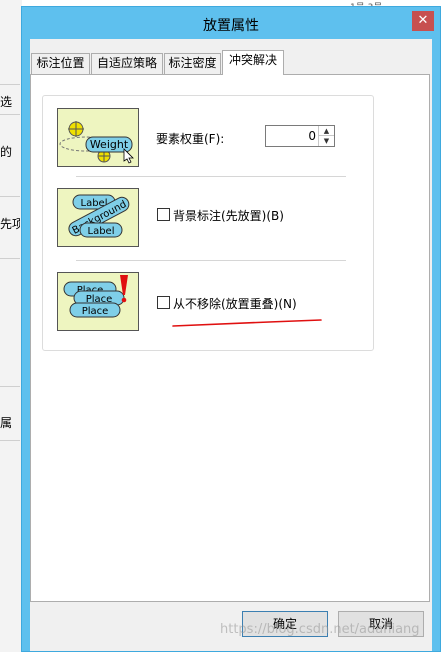  I want to click on feature-weight-value: 0, so click(312, 136).